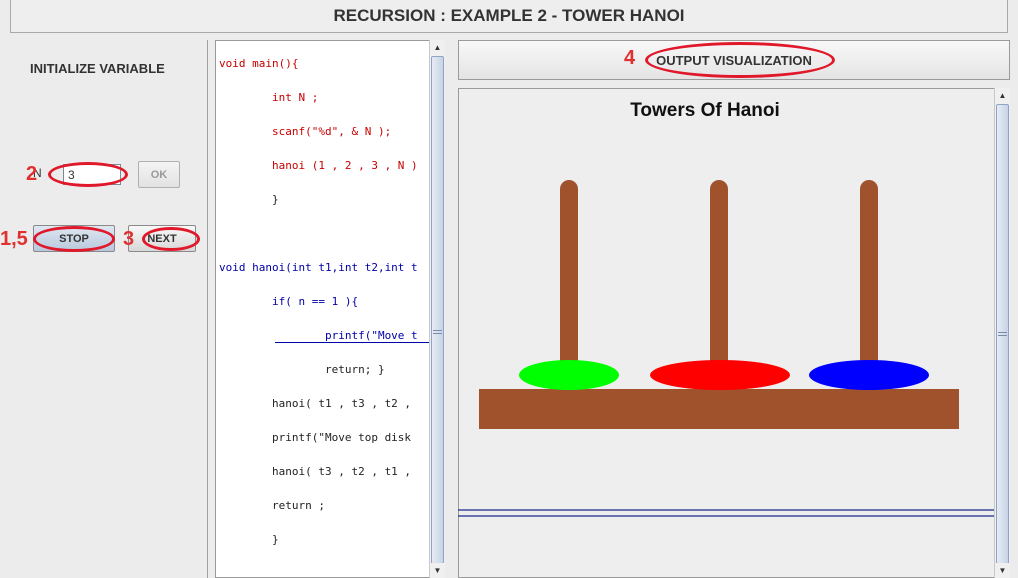  I want to click on initialize-variable-label: INITIALIZE VARIABLE, so click(97, 68).